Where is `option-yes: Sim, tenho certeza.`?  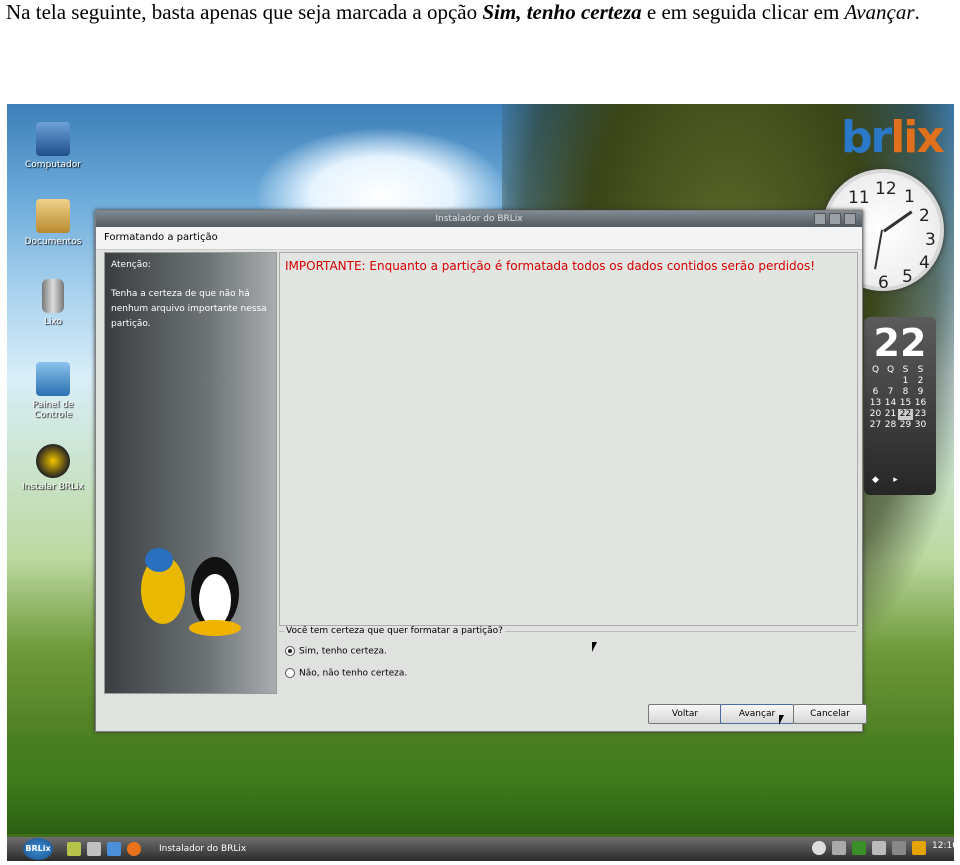 option-yes: Sim, tenho certeza. is located at coordinates (336, 651).